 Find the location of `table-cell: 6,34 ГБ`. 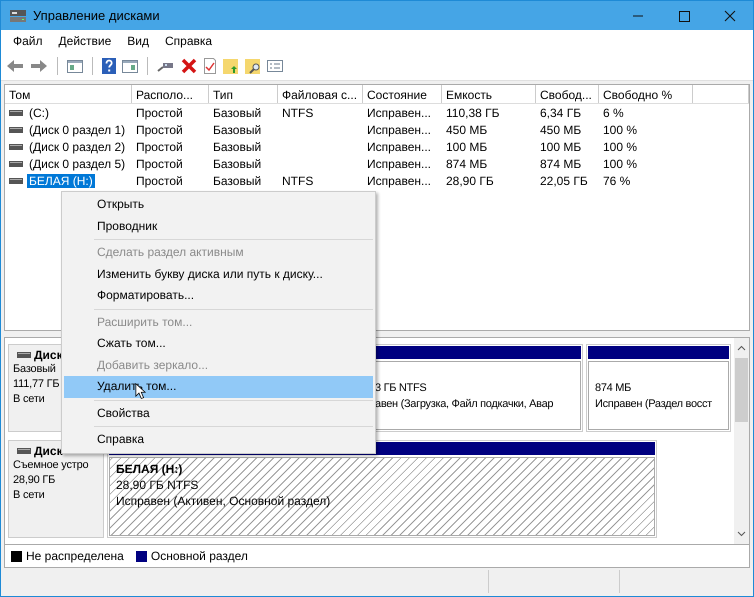

table-cell: 6,34 ГБ is located at coordinates (561, 113).